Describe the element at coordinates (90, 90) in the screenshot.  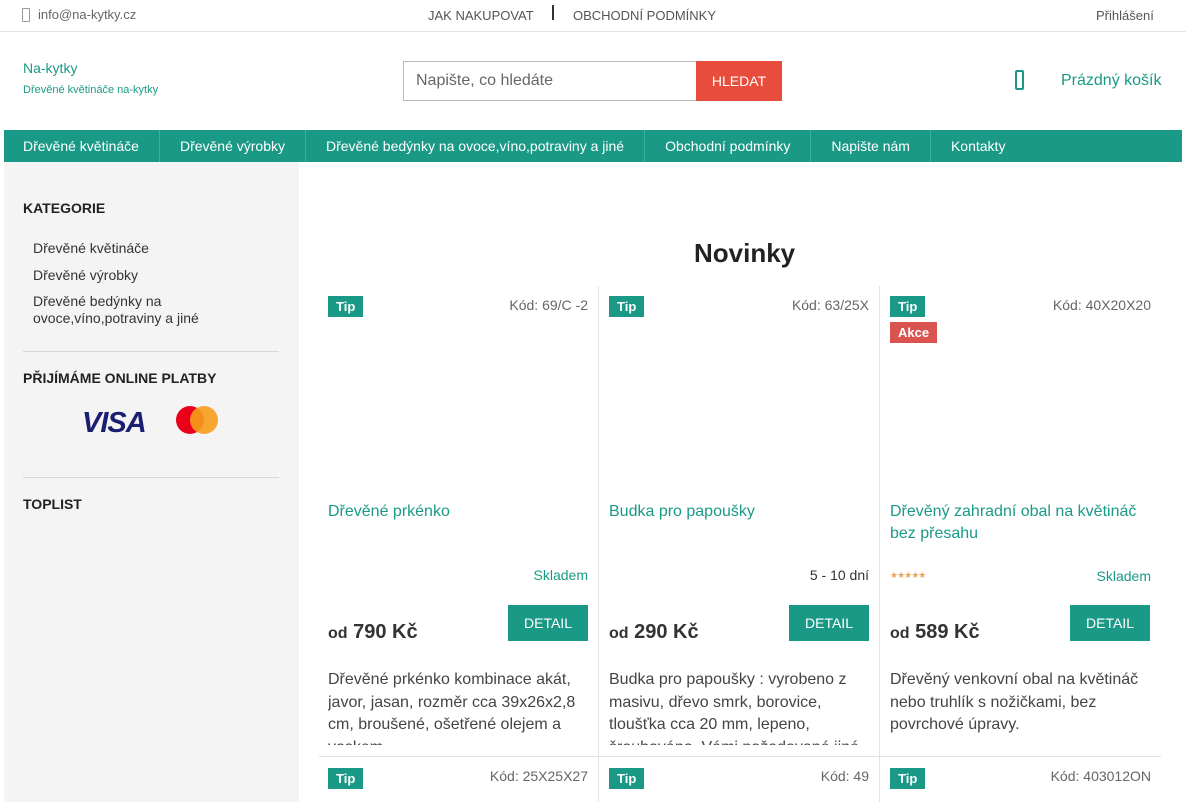
I see `logo-subtitle: Dřevěné květináče na-kytky` at that location.